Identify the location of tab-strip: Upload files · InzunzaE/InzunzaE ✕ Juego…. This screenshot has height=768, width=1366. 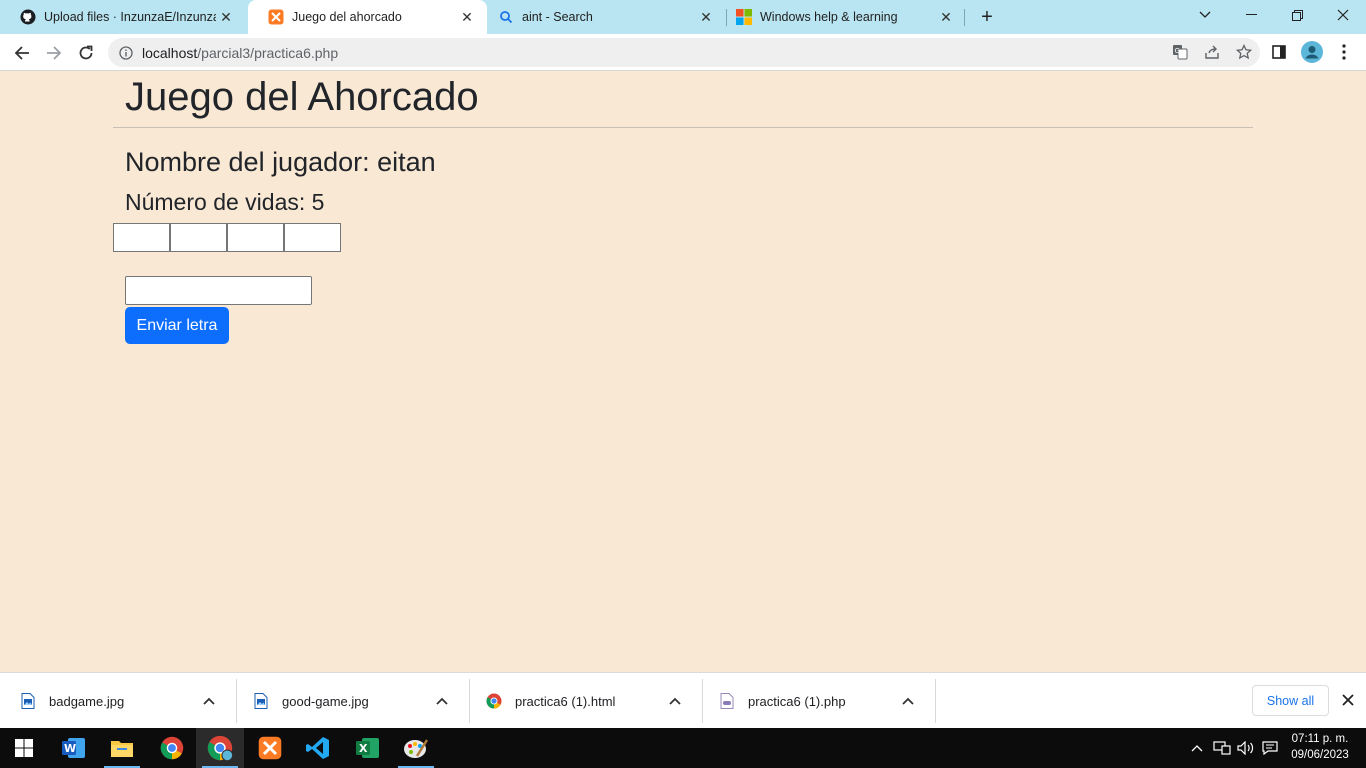
(683, 17).